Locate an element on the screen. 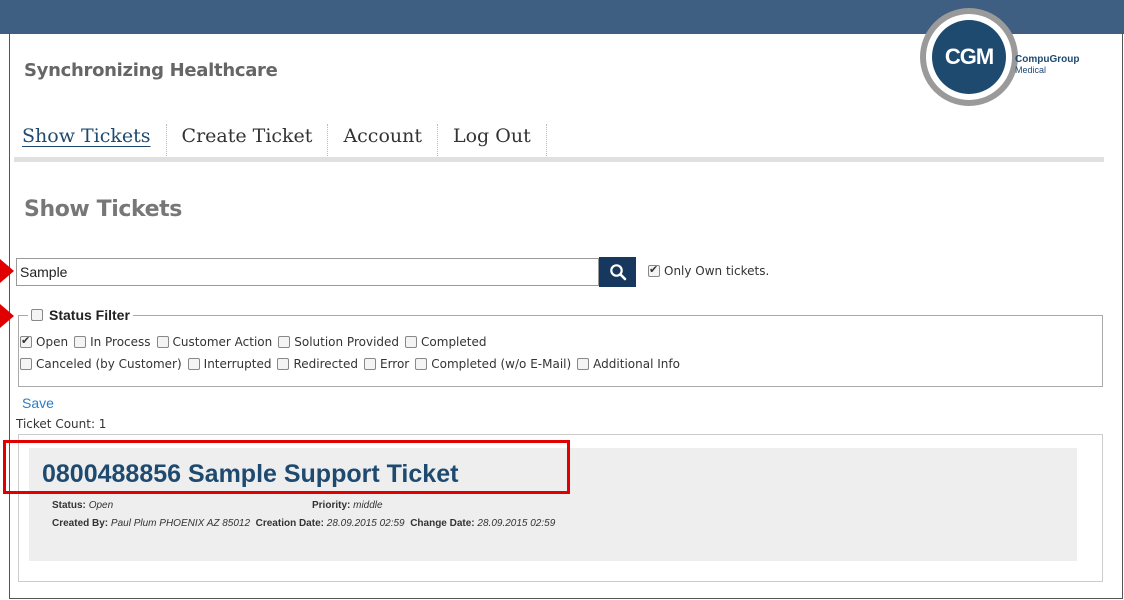  ticket-created-by-value: Paul Plum PHOENIX AZ 85012 is located at coordinates (180, 523).